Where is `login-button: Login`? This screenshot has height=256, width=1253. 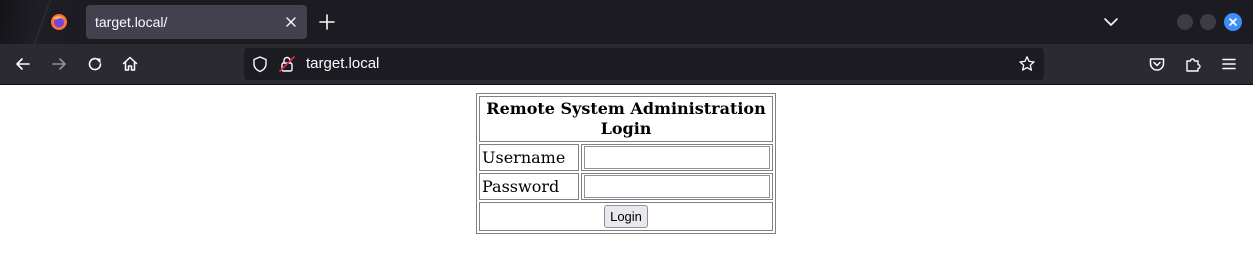
login-button: Login is located at coordinates (626, 216).